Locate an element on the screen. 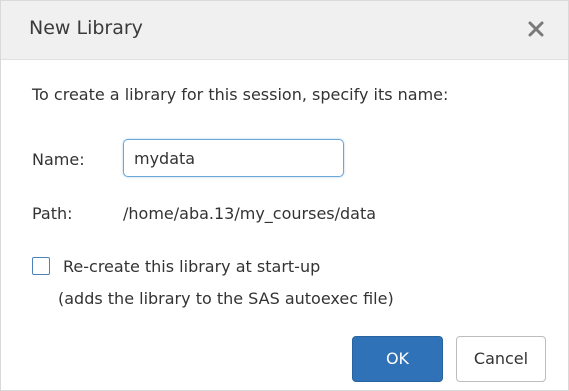 This screenshot has height=391, width=569. close-icon is located at coordinates (536, 29).